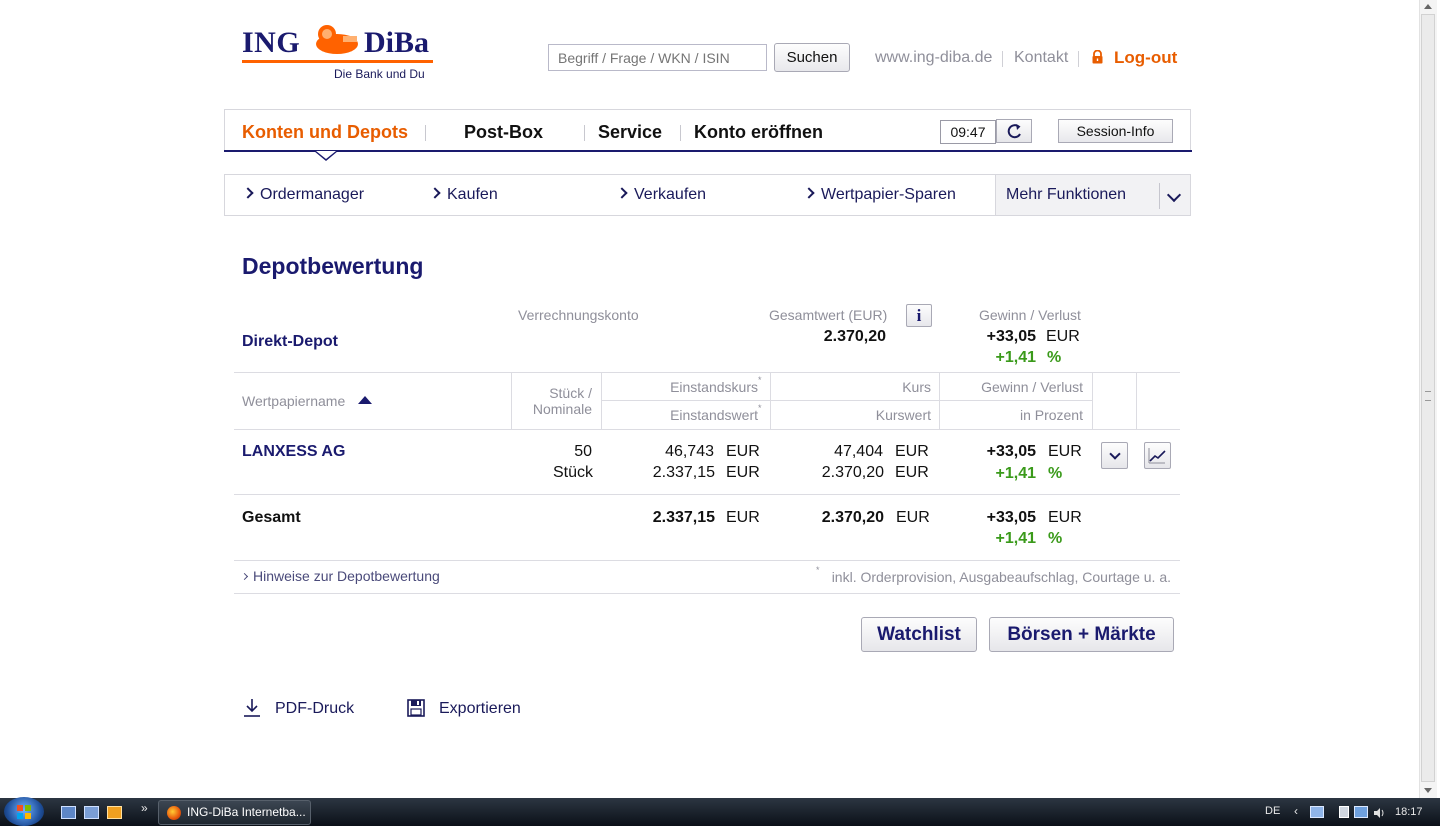 This screenshot has height=831, width=1440. What do you see at coordinates (743, 517) in the screenshot?
I see `total-cost-value-unit: EUR` at bounding box center [743, 517].